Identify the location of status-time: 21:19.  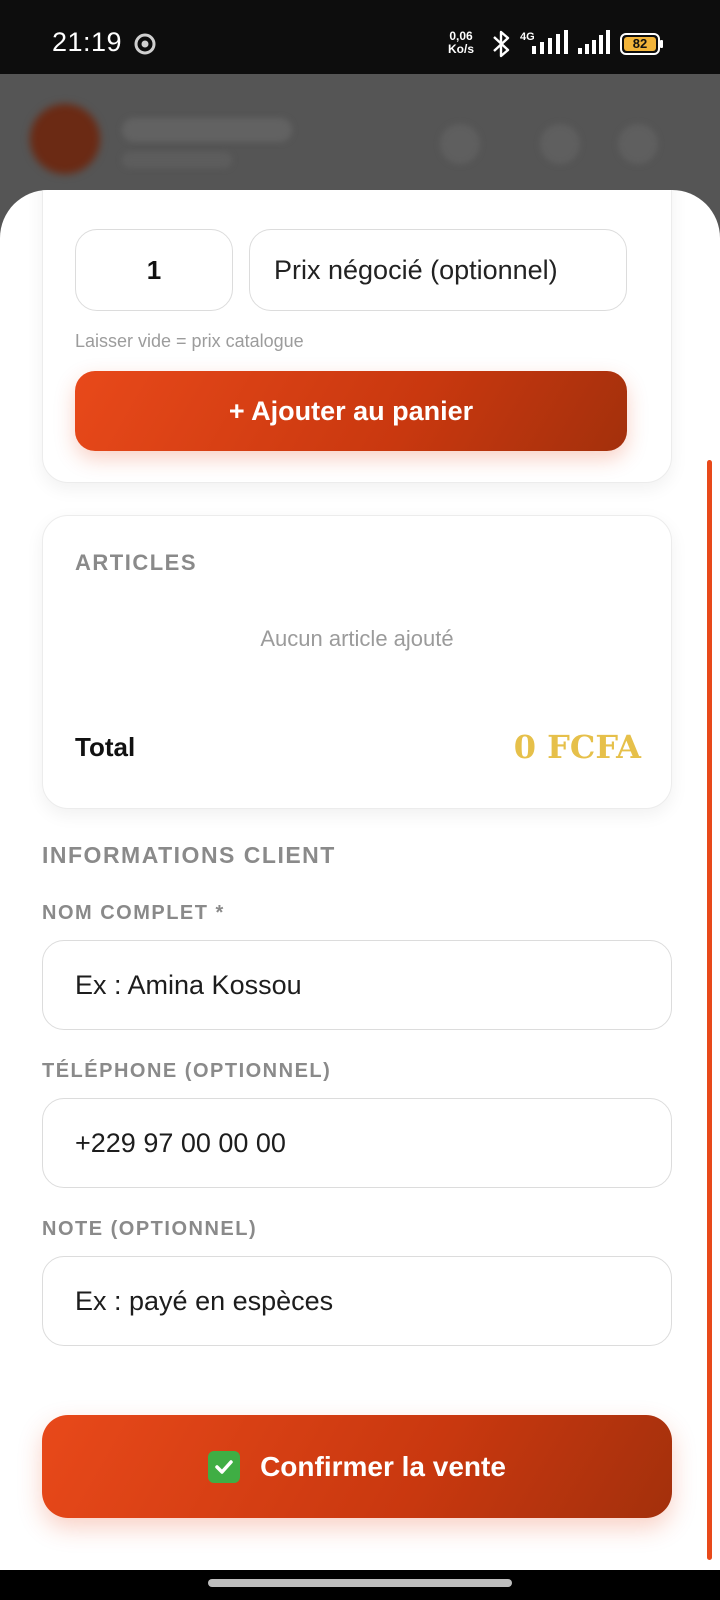
(87, 42).